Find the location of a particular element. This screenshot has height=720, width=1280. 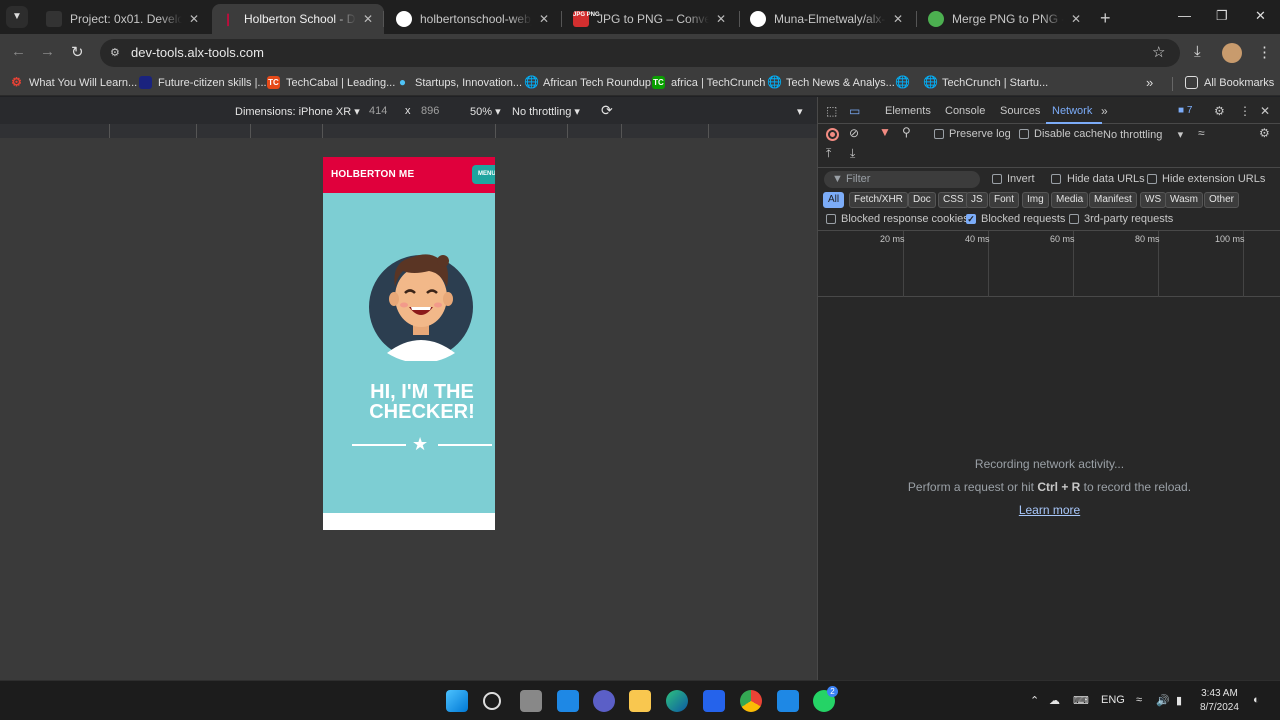

tab-sources: Sources is located at coordinates (1020, 111).